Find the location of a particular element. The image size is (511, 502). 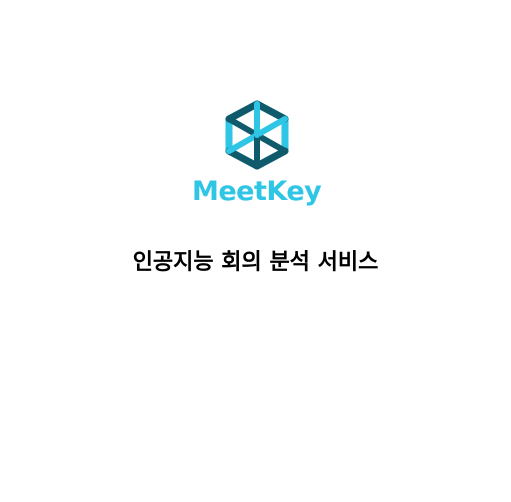

page-title: 인공지능 회의 분석 서비스 is located at coordinates (255, 262).